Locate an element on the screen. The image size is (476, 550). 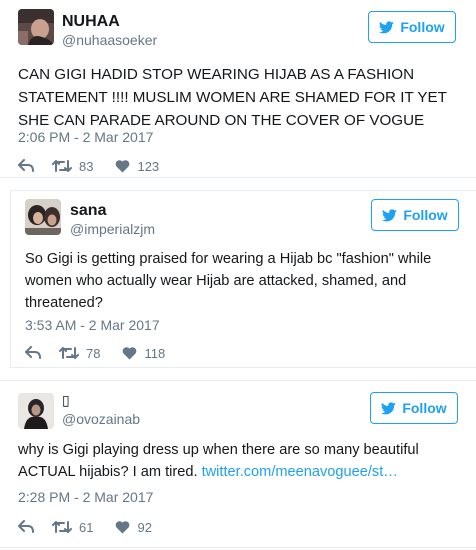
tweet-actions: 78 118 is located at coordinates (95, 353).